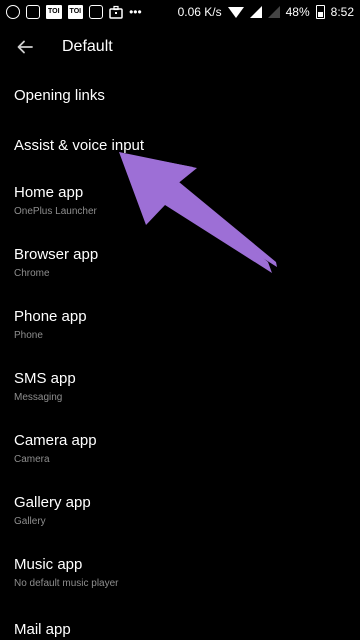  I want to click on item-subtitle: Chrome, so click(32, 273).